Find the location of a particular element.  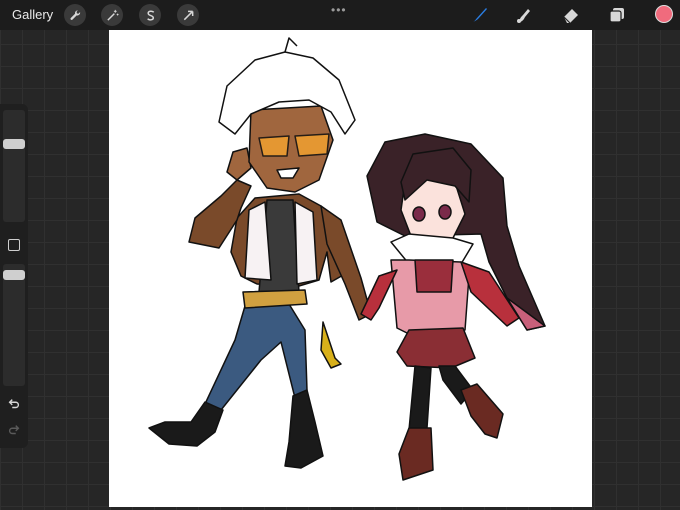

selection-button is located at coordinates (150, 15).